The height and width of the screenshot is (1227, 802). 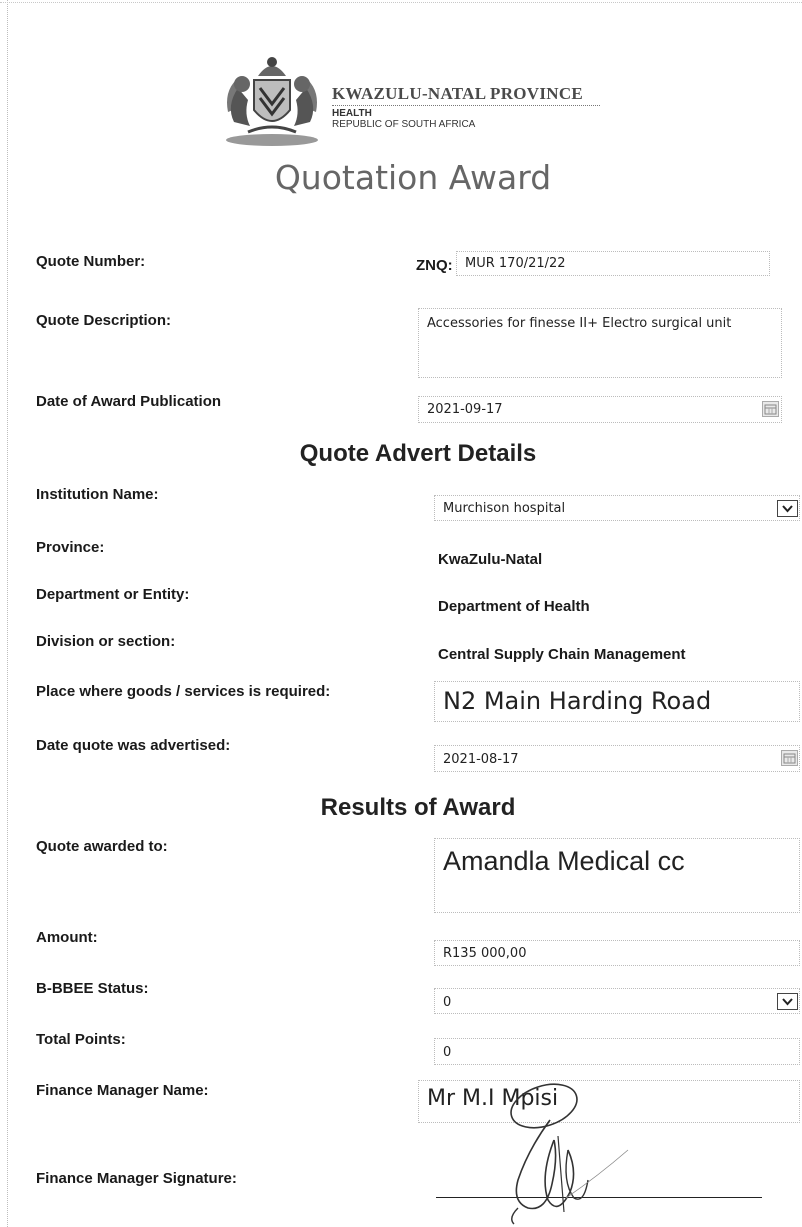 I want to click on org-department: HEALTH, so click(x=352, y=113).